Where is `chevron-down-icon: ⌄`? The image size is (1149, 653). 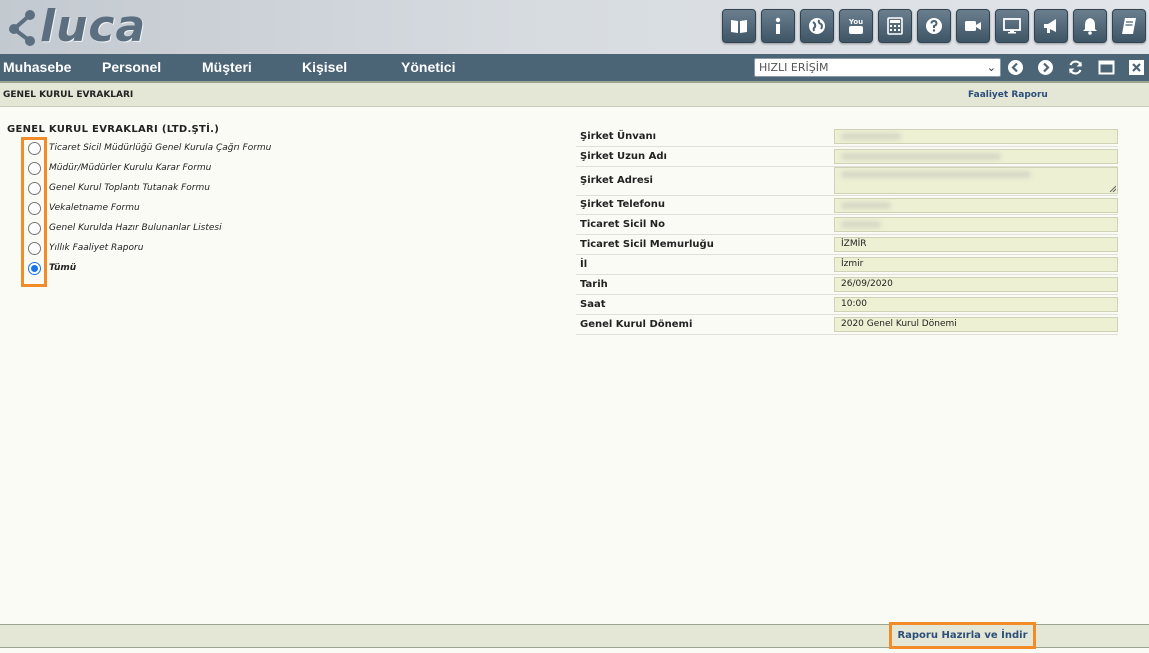 chevron-down-icon: ⌄ is located at coordinates (991, 67).